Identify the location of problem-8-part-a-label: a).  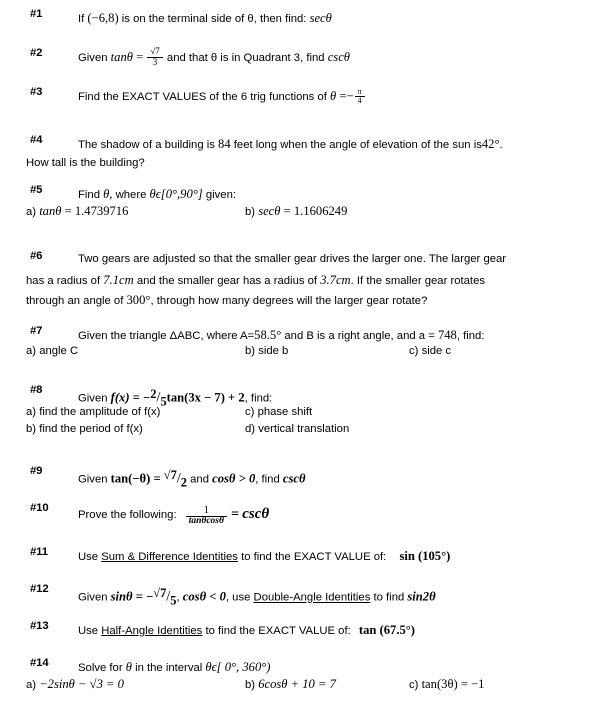
(31, 412).